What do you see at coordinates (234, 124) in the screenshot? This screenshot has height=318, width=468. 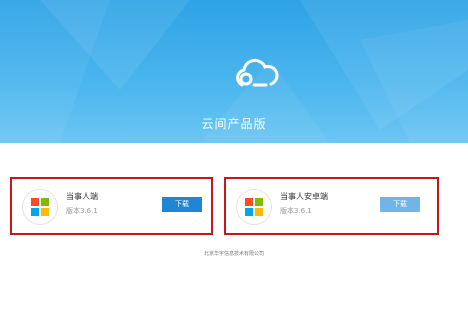 I see `product-title: 云间产品版` at bounding box center [234, 124].